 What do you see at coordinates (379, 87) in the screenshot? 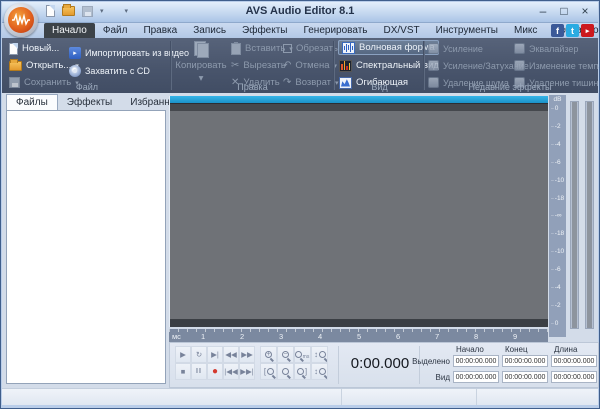
I see `group-label-view: Вид` at bounding box center [379, 87].